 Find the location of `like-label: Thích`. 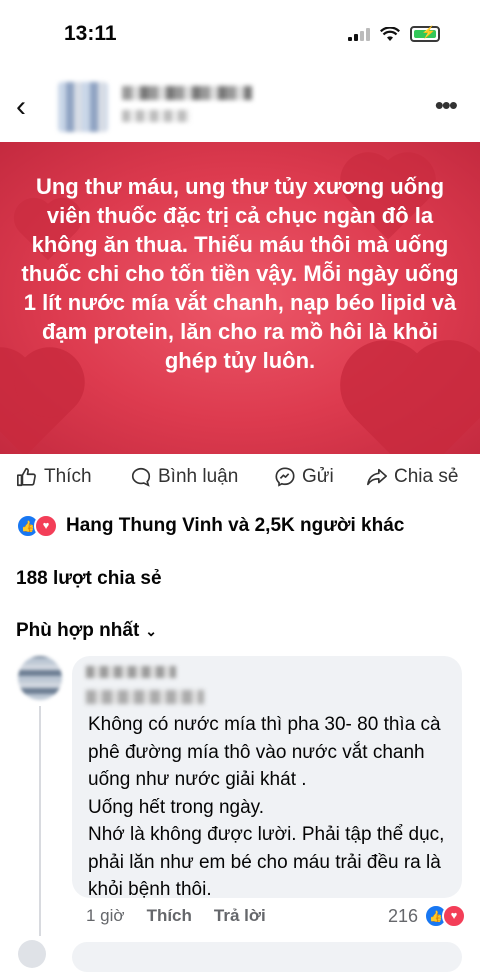

like-label: Thích is located at coordinates (68, 476).